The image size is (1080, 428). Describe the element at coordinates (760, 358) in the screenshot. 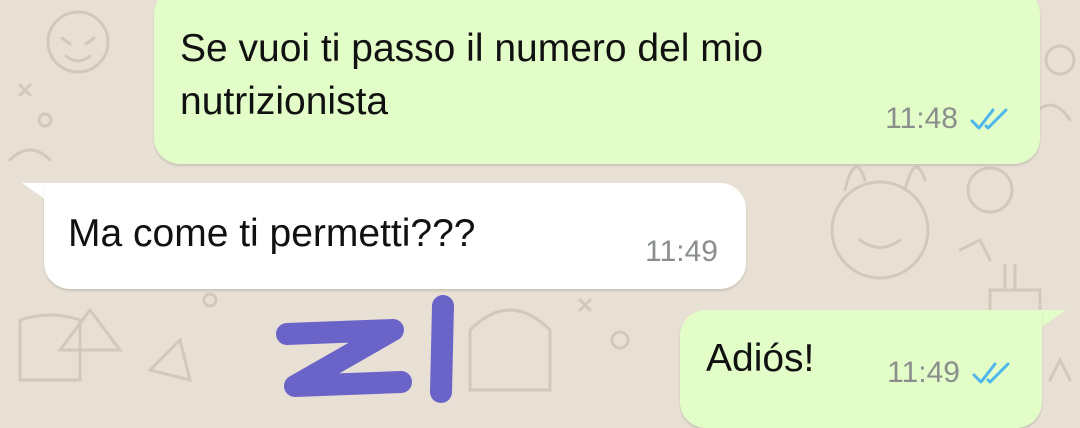

I see `message-text: Adiós!` at that location.